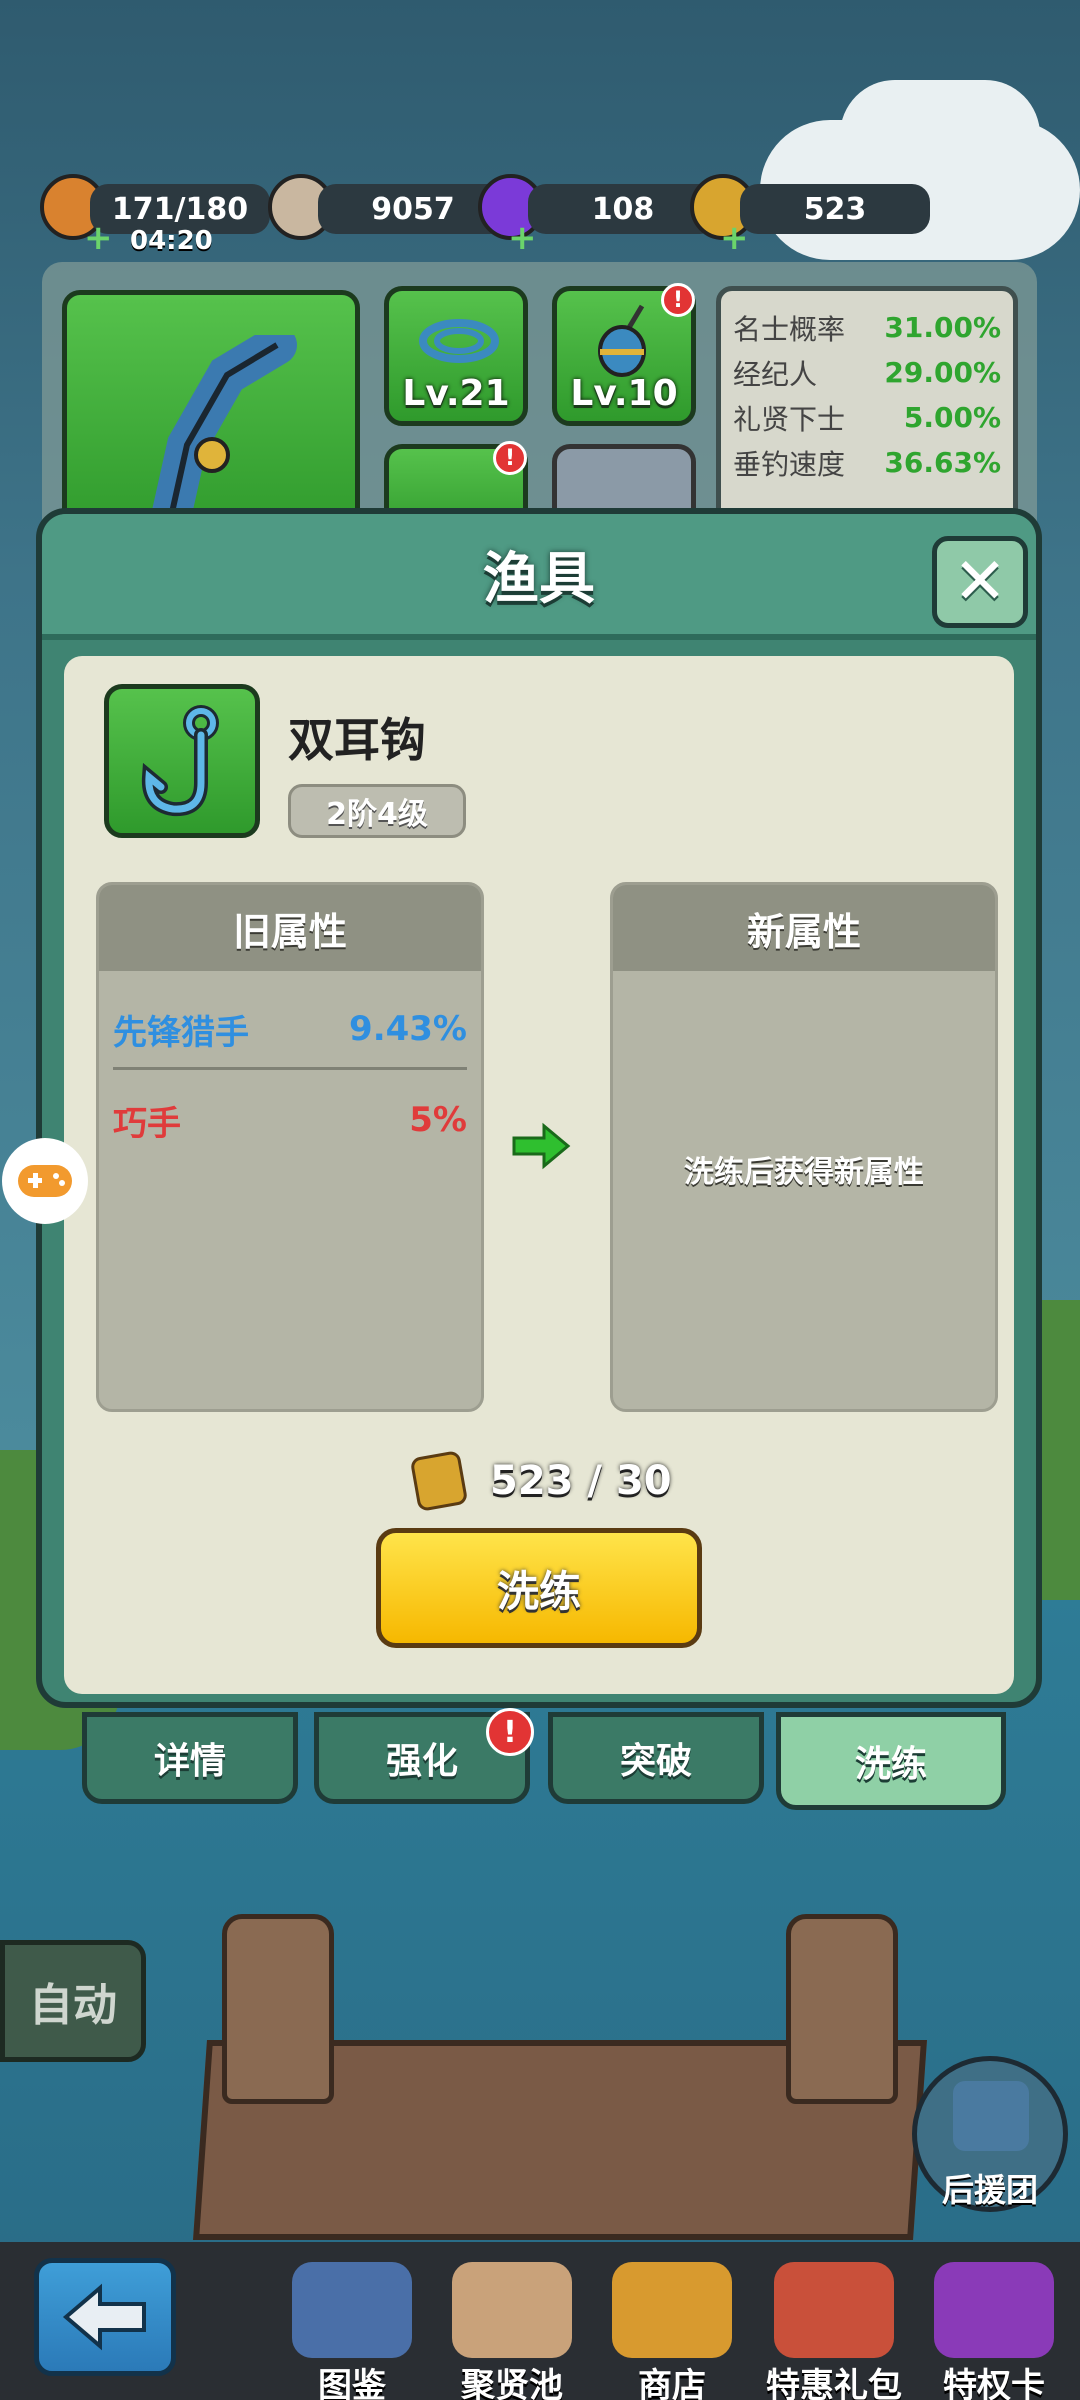 The width and height of the screenshot is (1080, 2400). I want to click on book-icon, so click(352, 2310).